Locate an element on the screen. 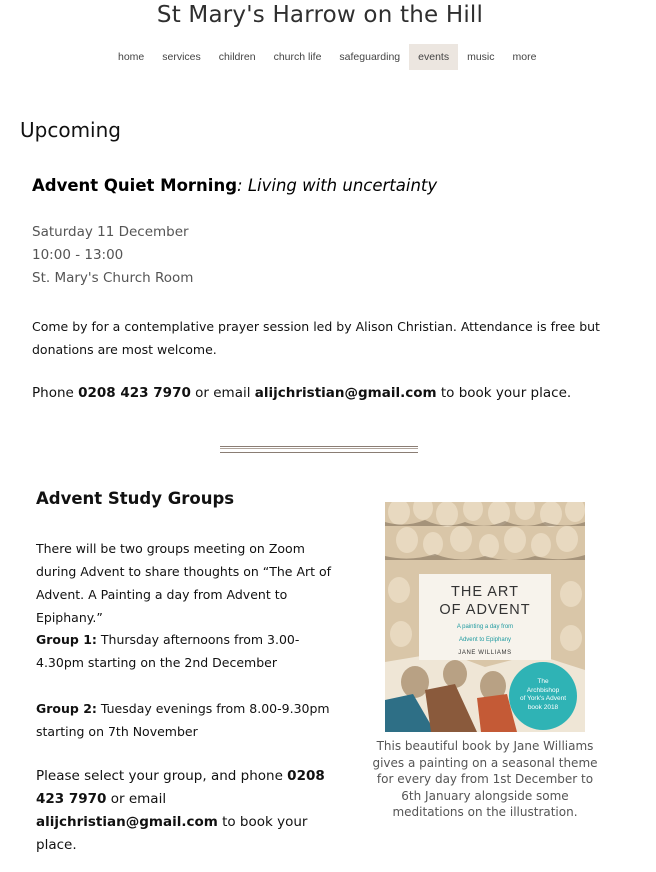 The width and height of the screenshot is (656, 872). event-subtitle: : Living with uncertainty is located at coordinates (337, 185).